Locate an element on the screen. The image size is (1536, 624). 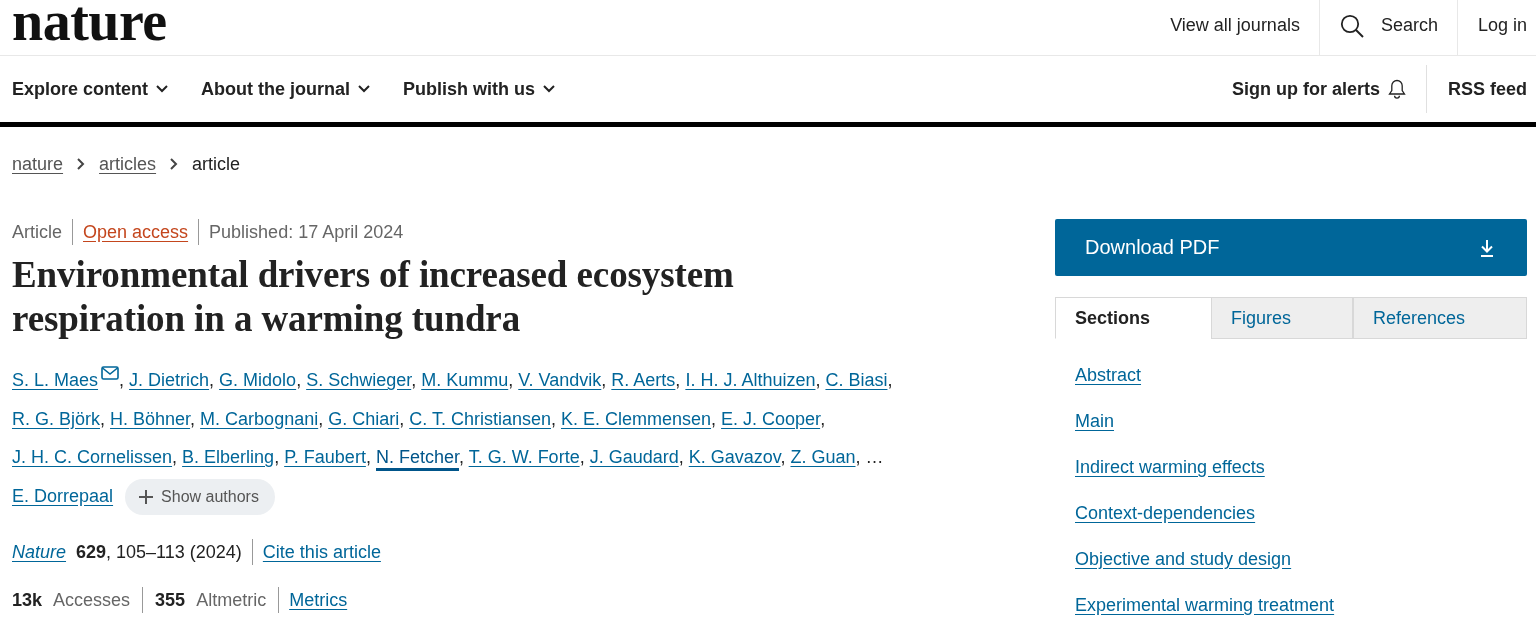
section-link: Main is located at coordinates (1094, 421).